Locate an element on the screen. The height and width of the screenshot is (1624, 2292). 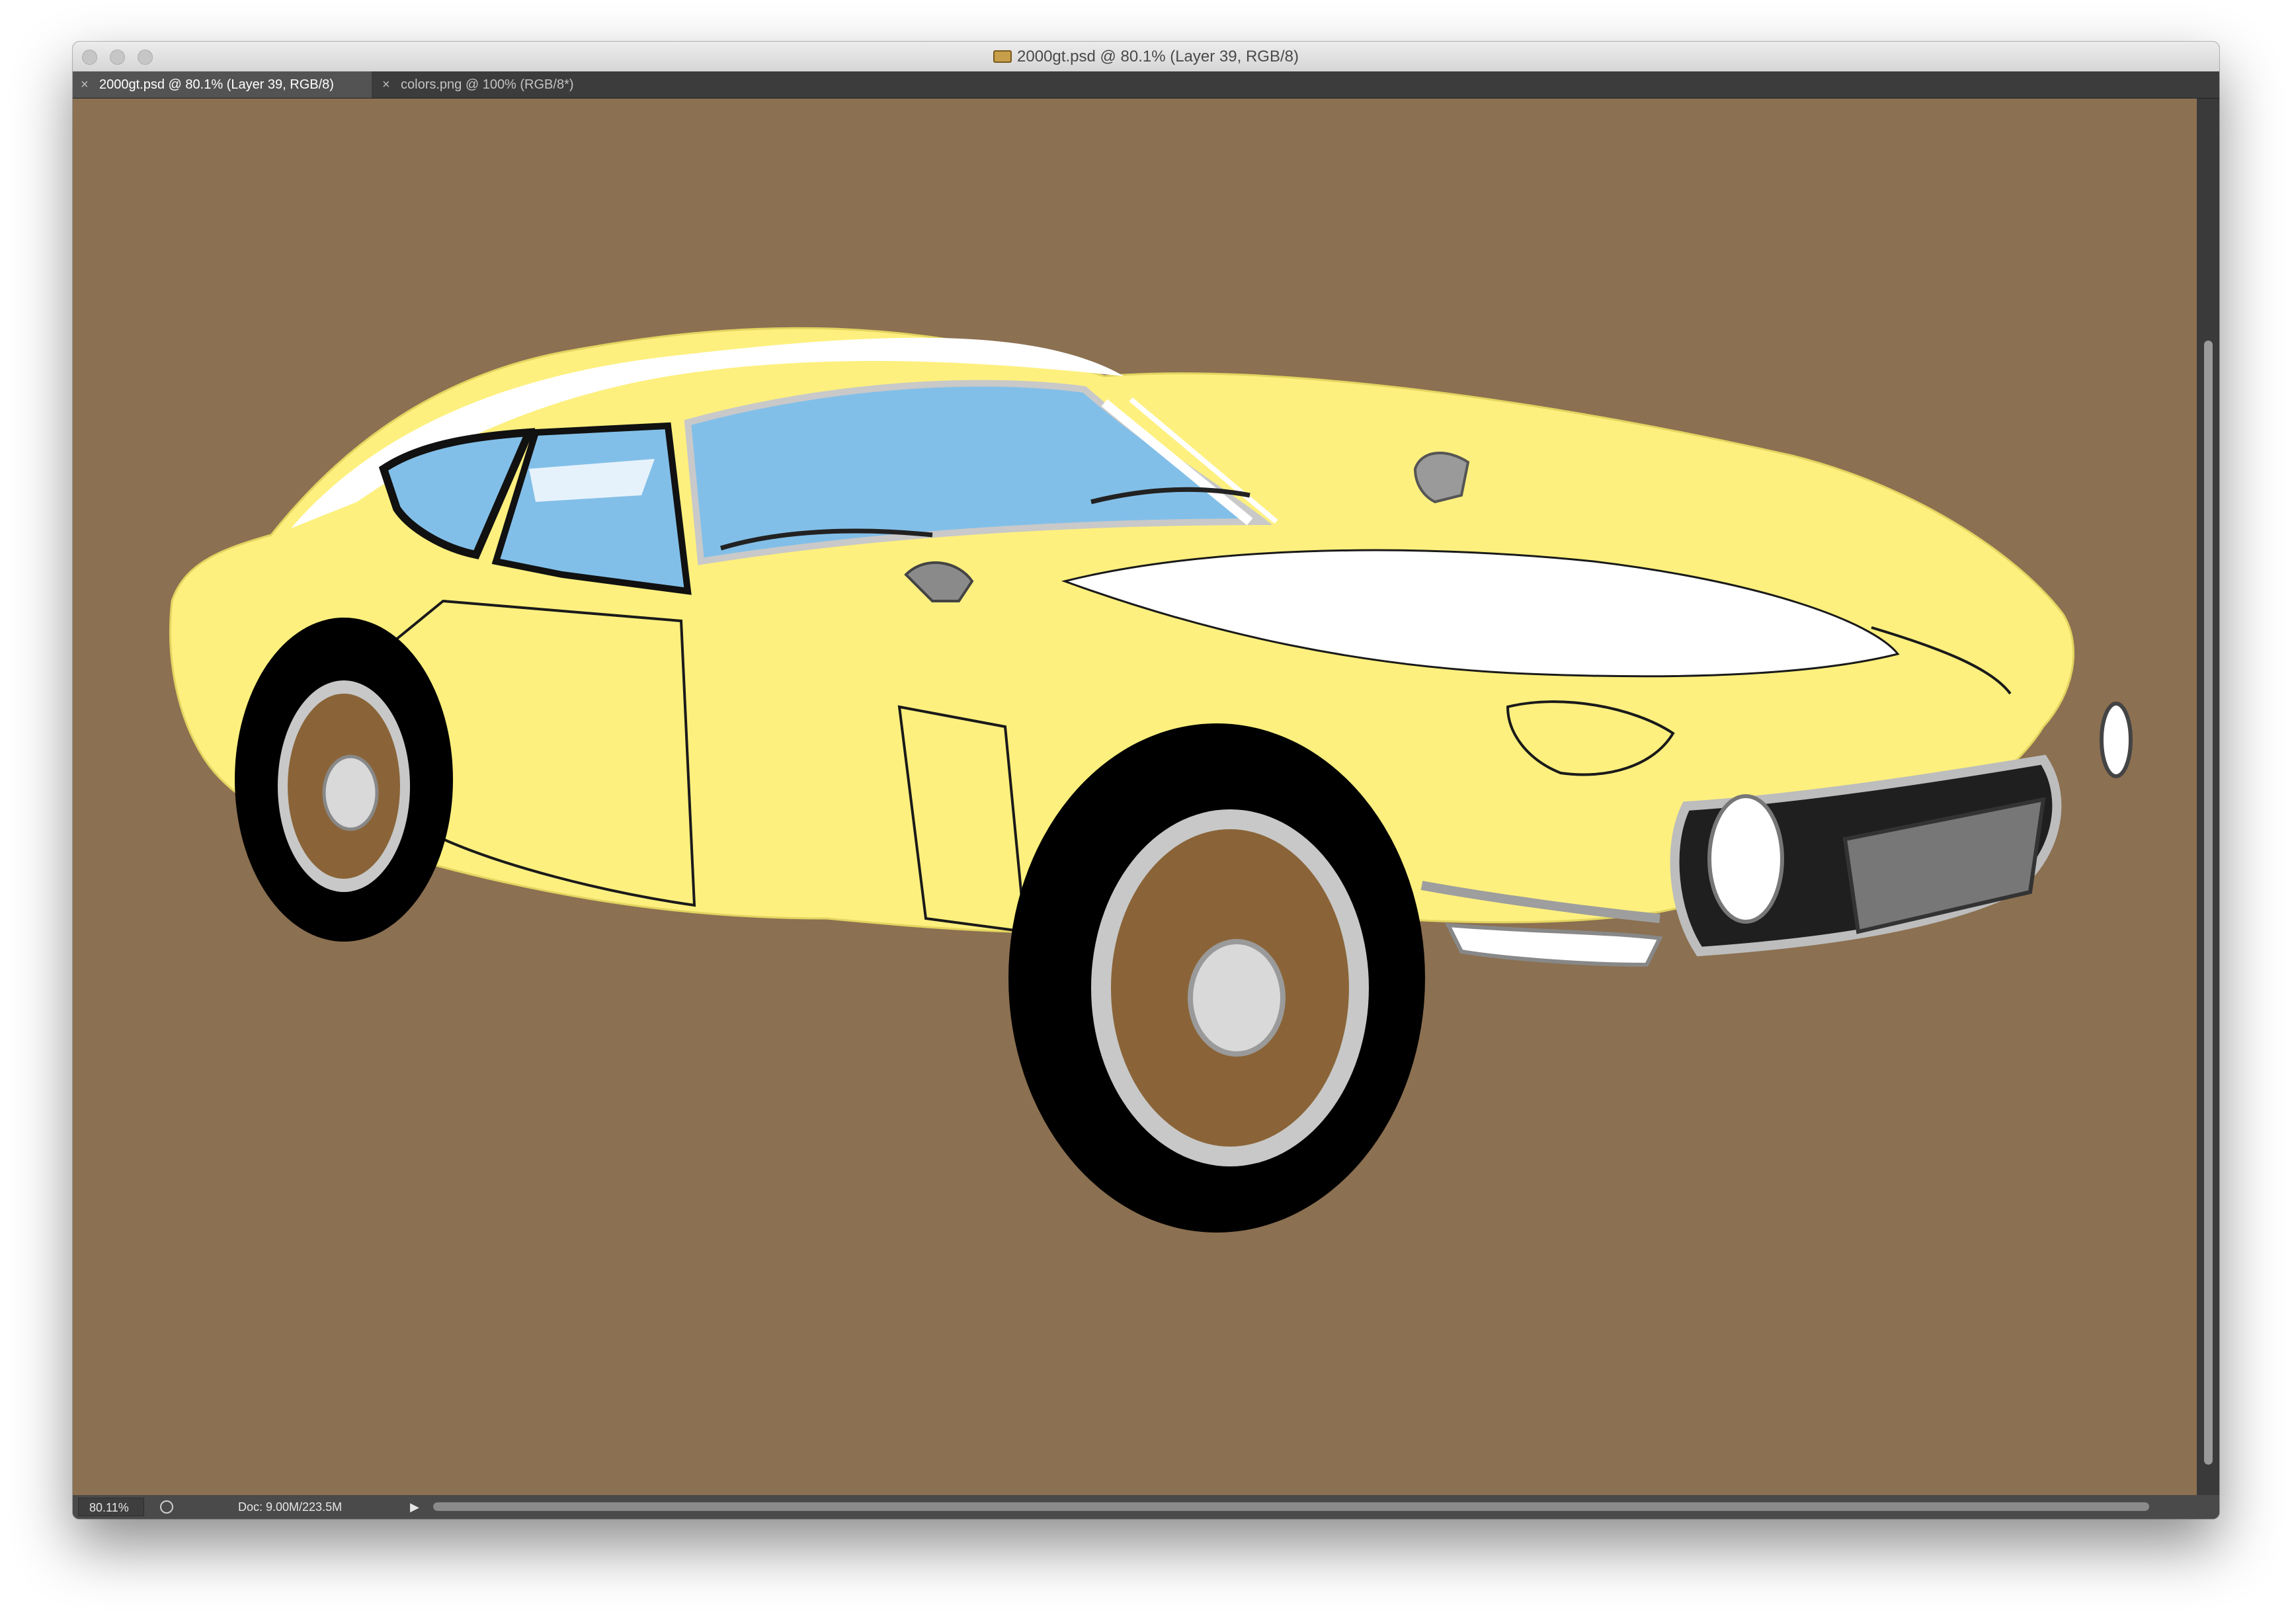
horizontal-scroll-thumb is located at coordinates (1291, 1506).